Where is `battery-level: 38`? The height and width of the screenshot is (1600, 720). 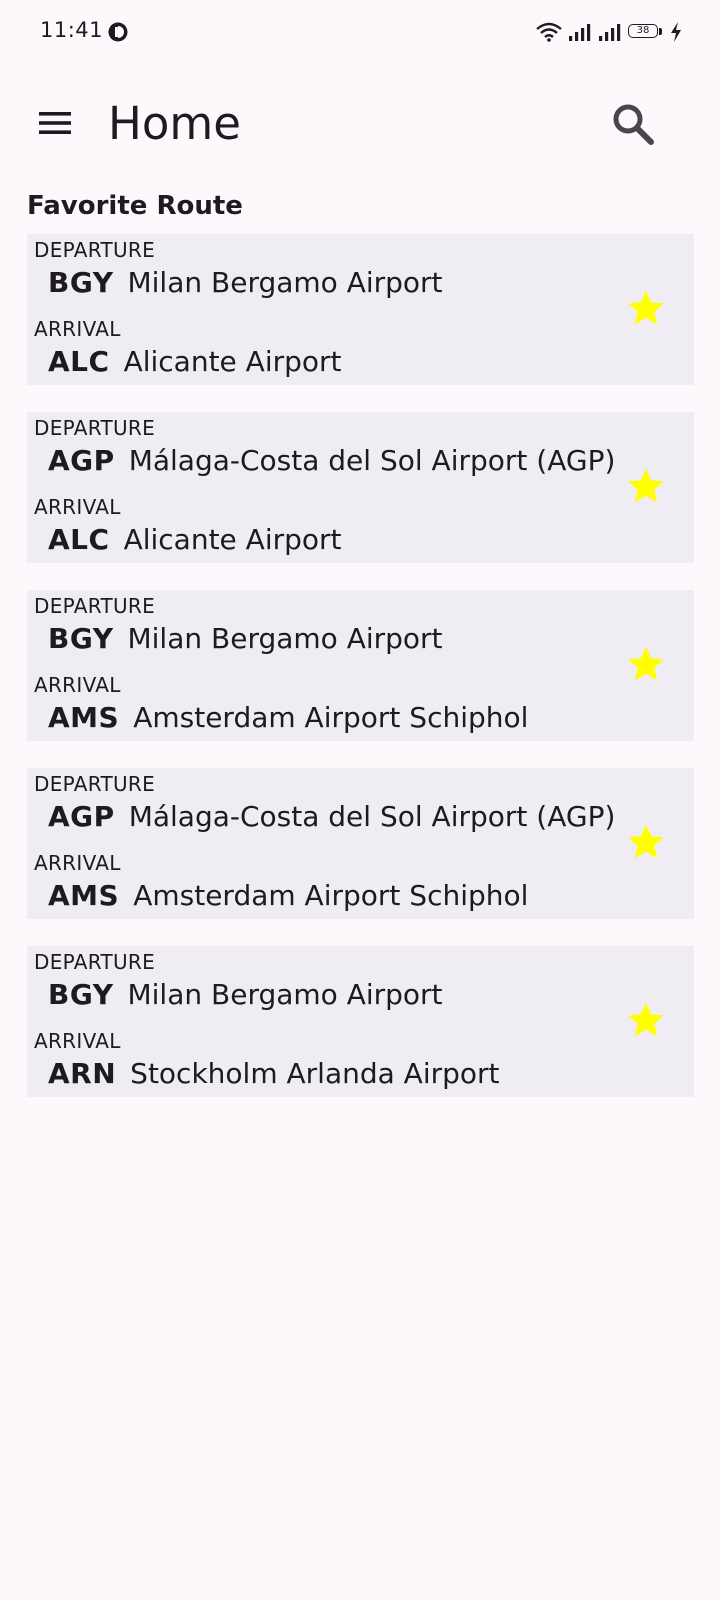
battery-level: 38 is located at coordinates (643, 31).